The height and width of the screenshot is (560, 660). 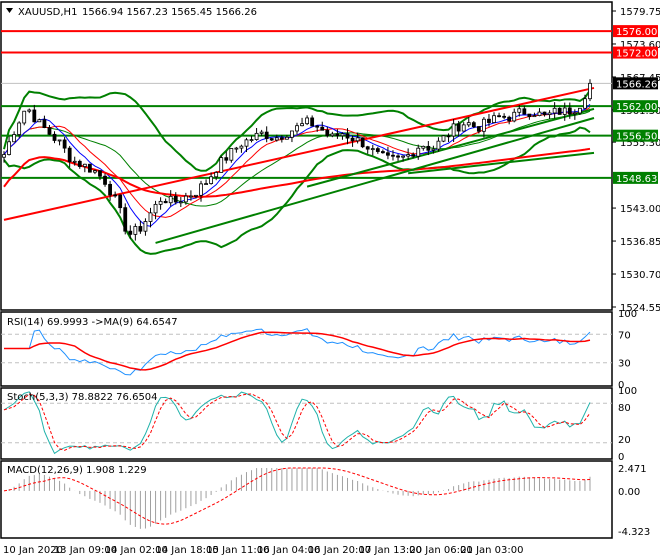 I want to click on rsi-tick-label: 30, so click(x=624, y=364).